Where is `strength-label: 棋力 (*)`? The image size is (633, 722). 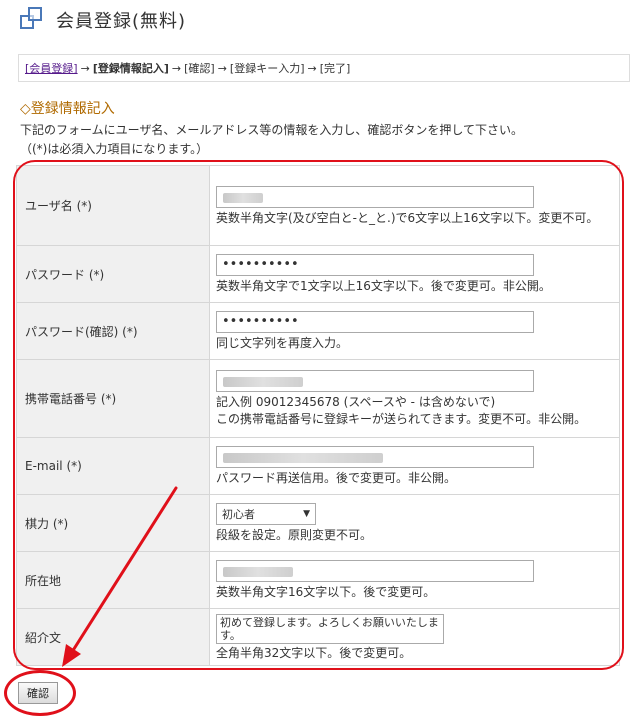
strength-label: 棋力 (*) is located at coordinates (113, 523).